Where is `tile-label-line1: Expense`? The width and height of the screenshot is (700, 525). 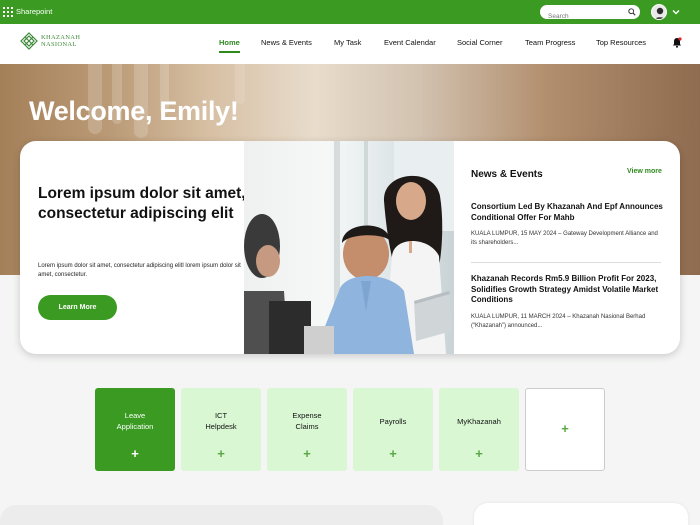
tile-label-line1: Expense is located at coordinates (307, 415).